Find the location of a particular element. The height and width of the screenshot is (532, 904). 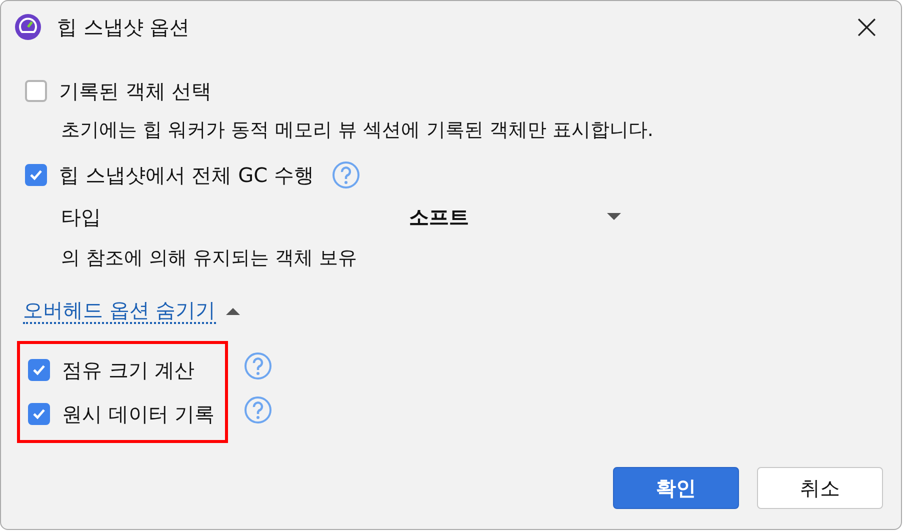

type-label: 타입 is located at coordinates (81, 217).